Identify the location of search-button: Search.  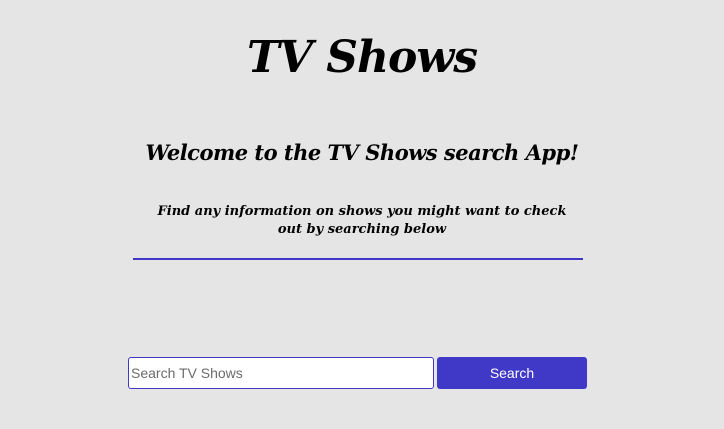
(512, 373).